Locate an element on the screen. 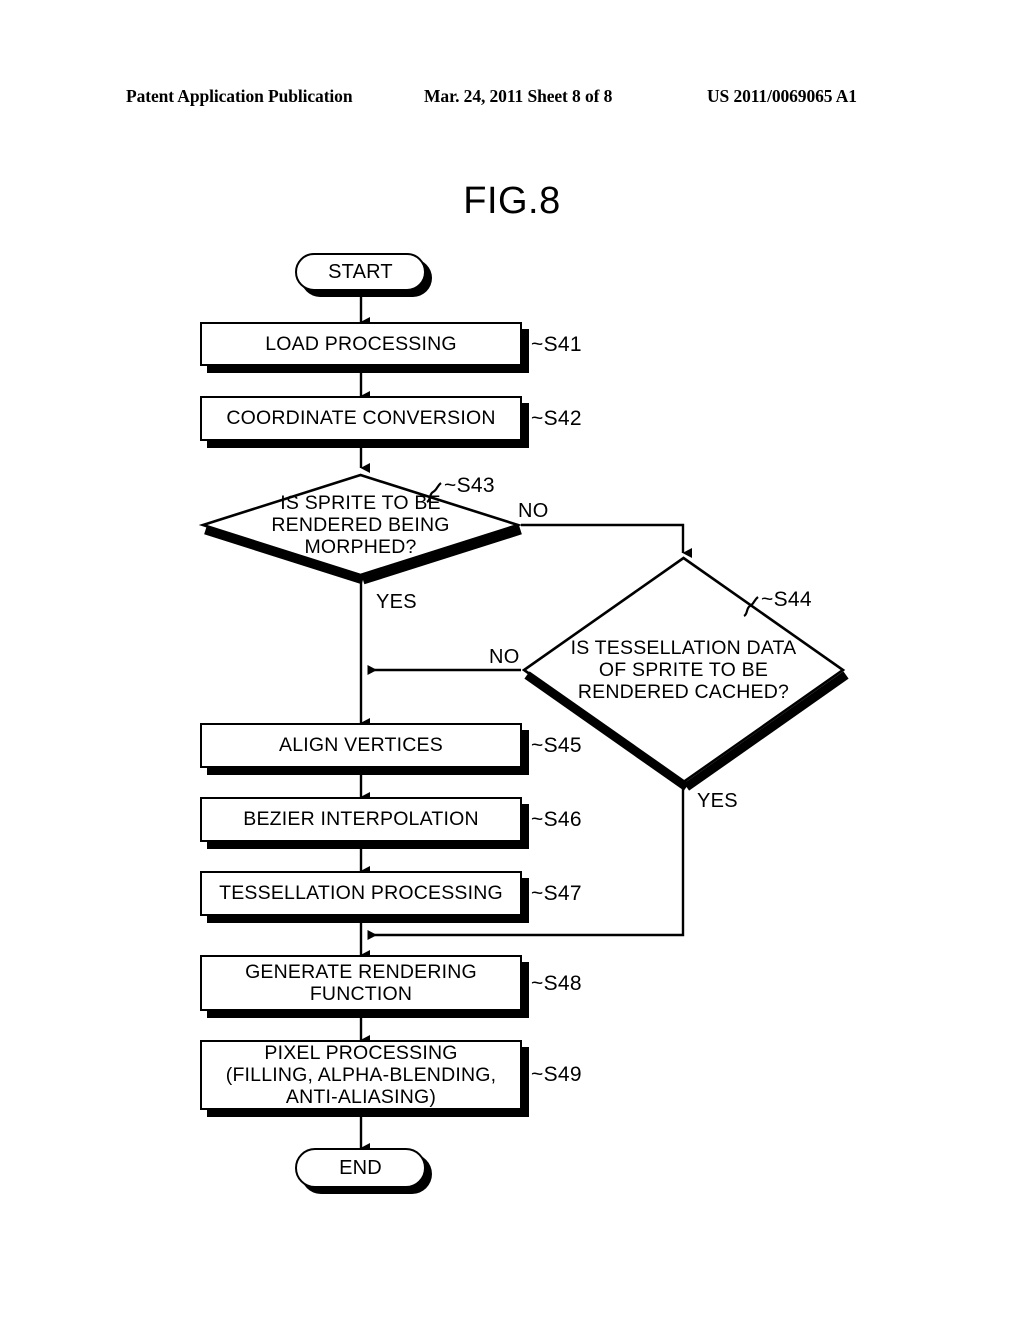 The height and width of the screenshot is (1320, 1024). process-bezier-interpolation: BEZIER INTERPOLATION is located at coordinates (361, 819).